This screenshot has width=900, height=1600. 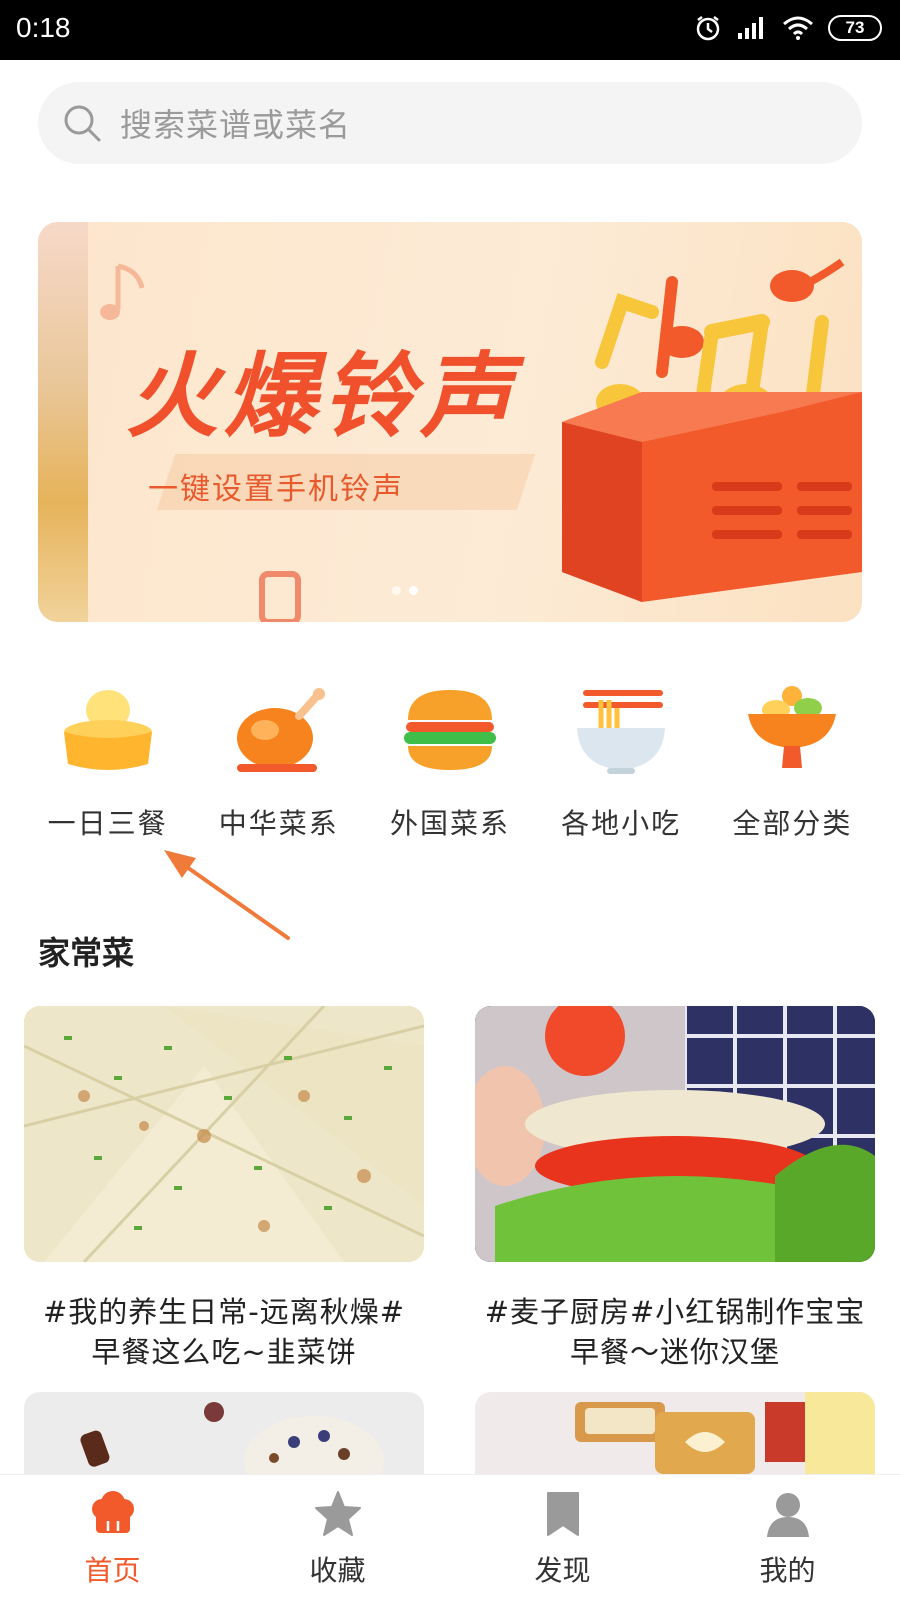 What do you see at coordinates (43, 27) in the screenshot?
I see `status-time: 0:18` at bounding box center [43, 27].